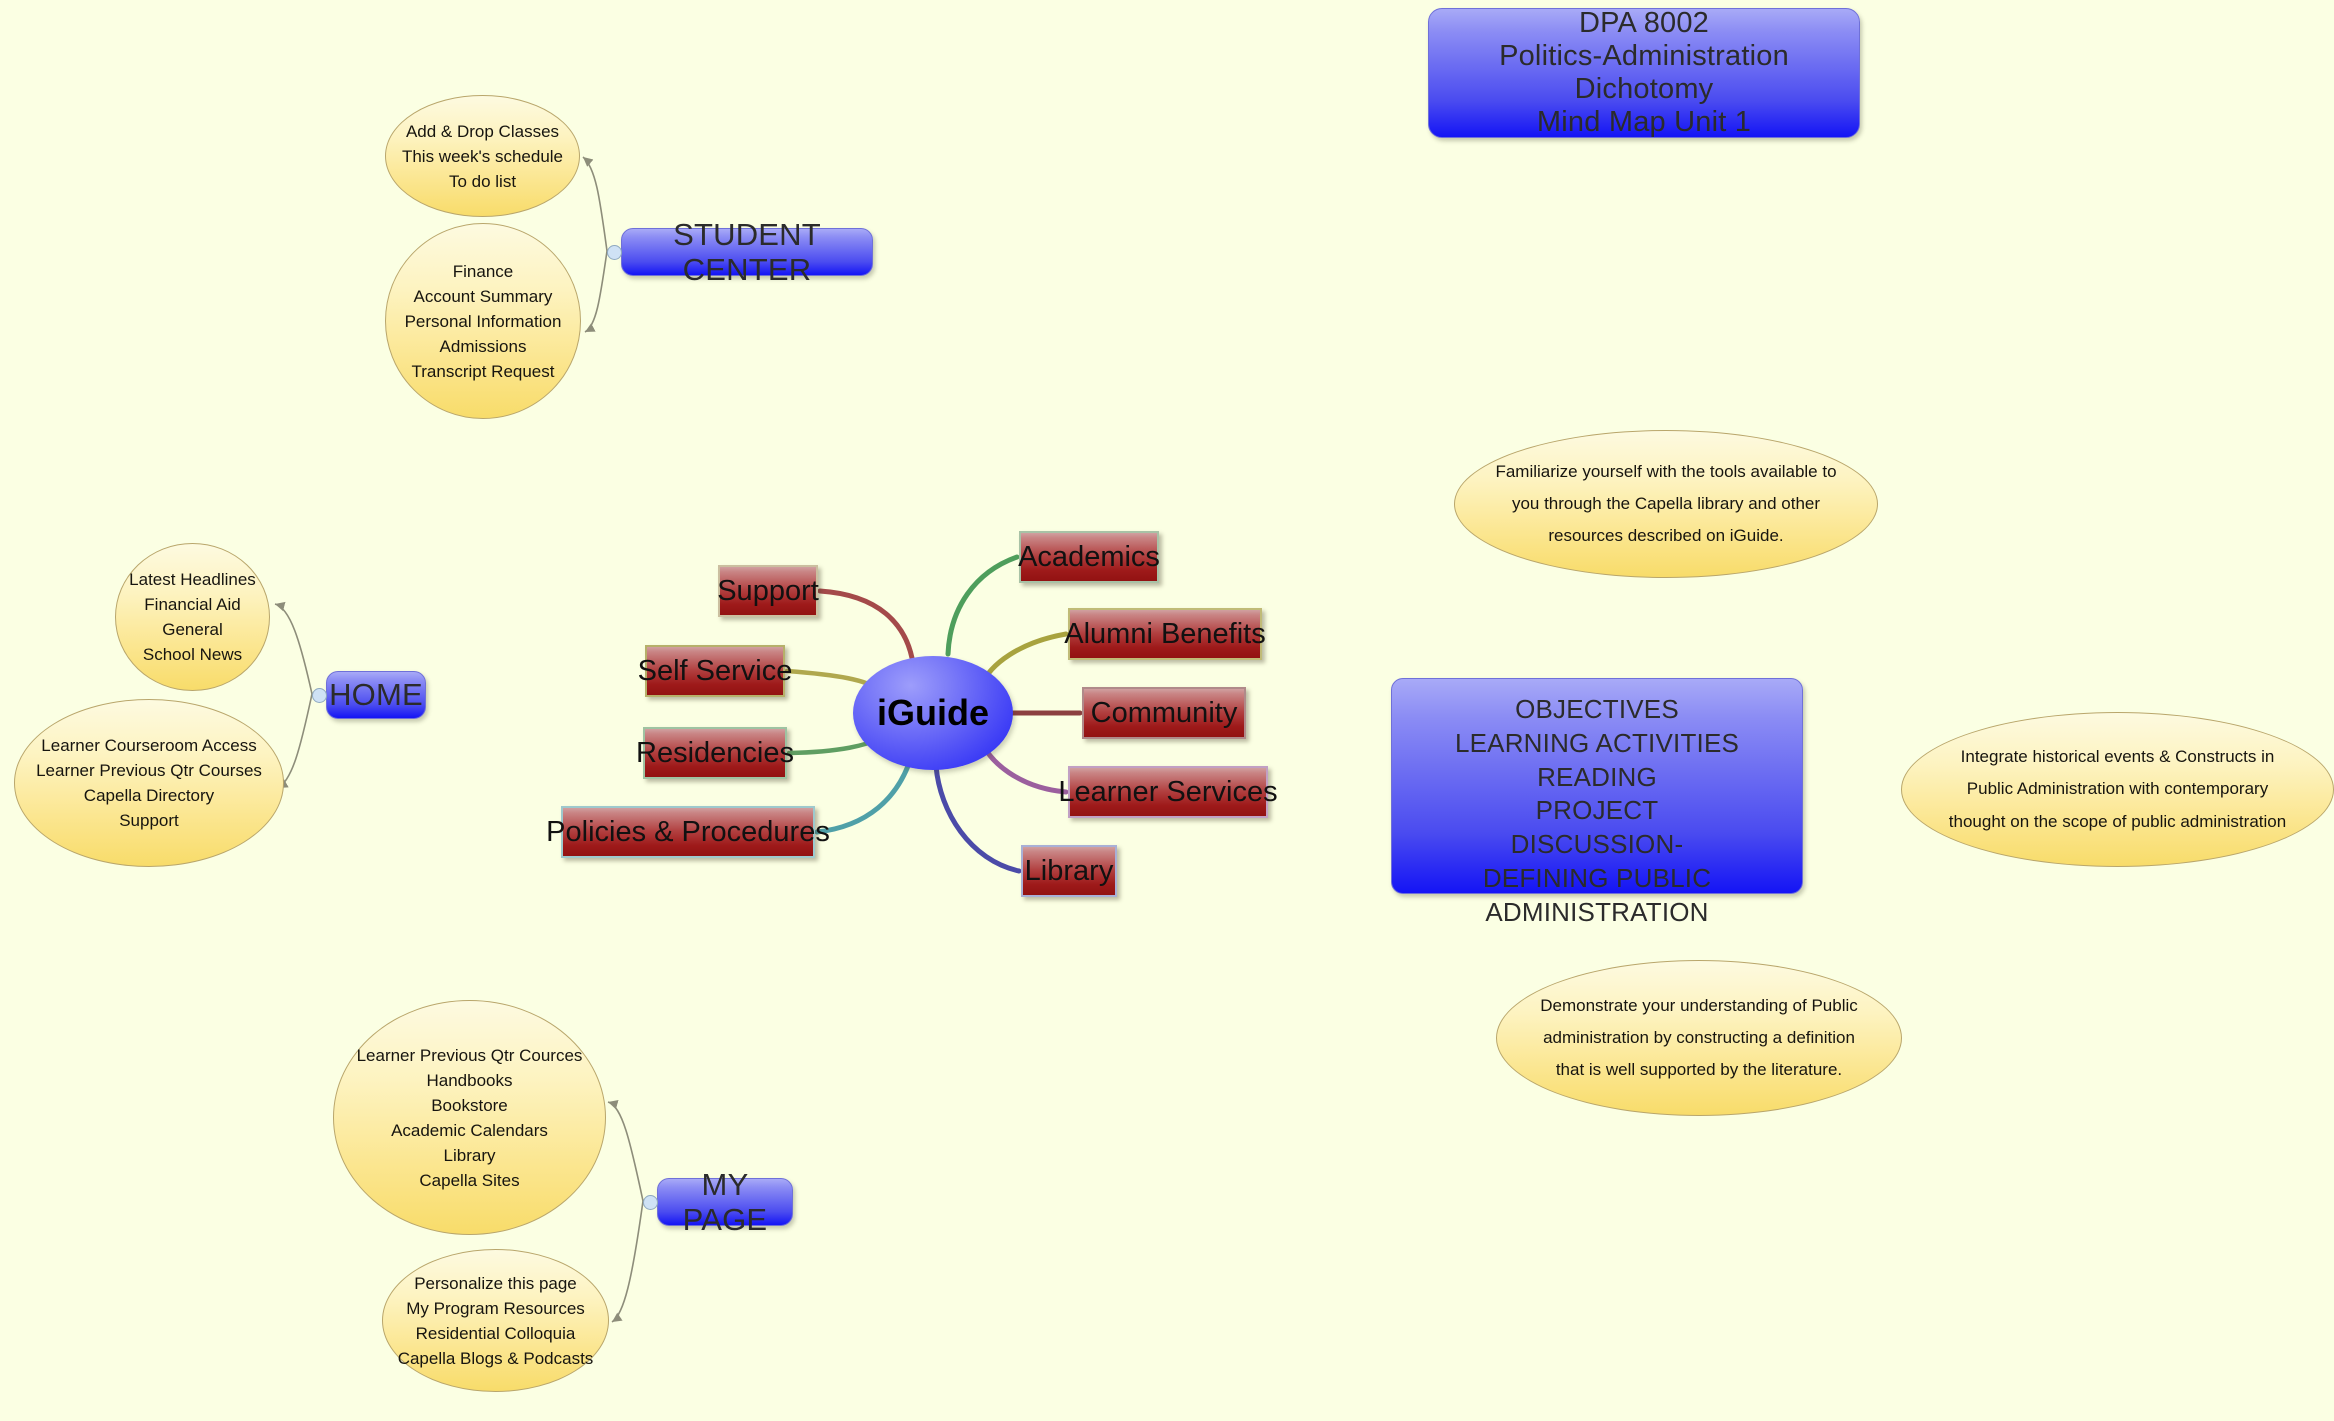 This screenshot has height=1421, width=2334. What do you see at coordinates (866, 624) in the screenshot?
I see `branch-curve-support` at bounding box center [866, 624].